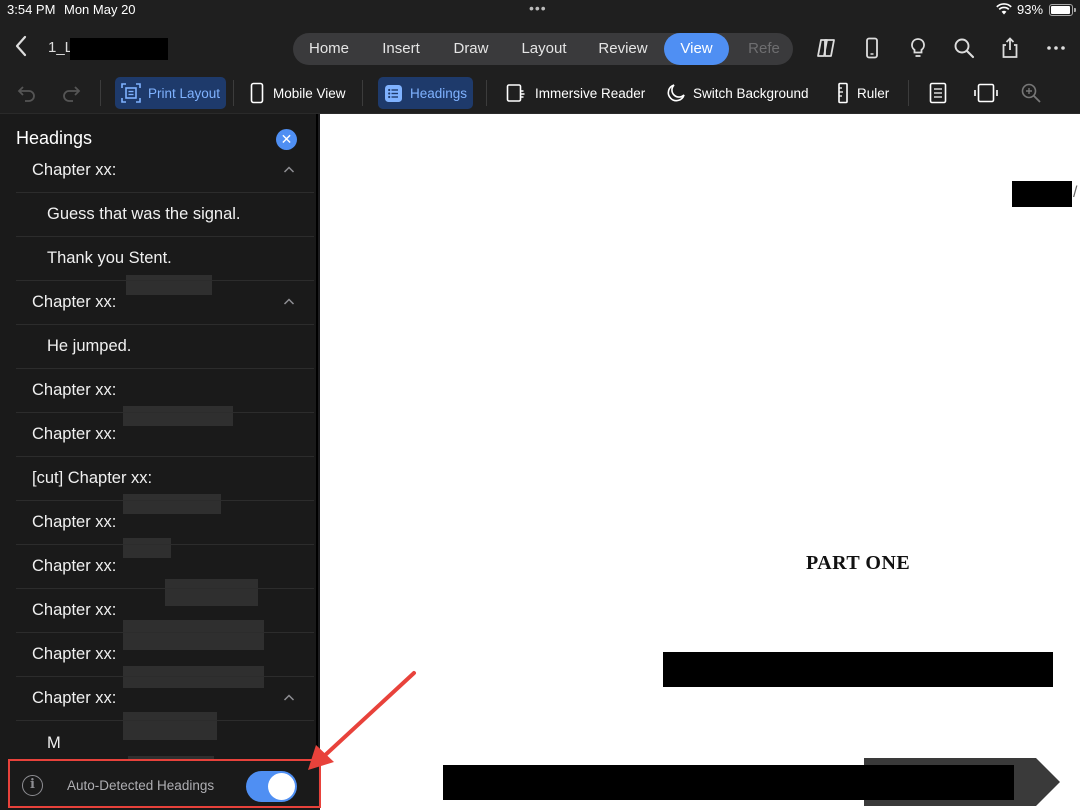 This screenshot has height=810, width=1080. I want to click on headings-icon, so click(393, 93).